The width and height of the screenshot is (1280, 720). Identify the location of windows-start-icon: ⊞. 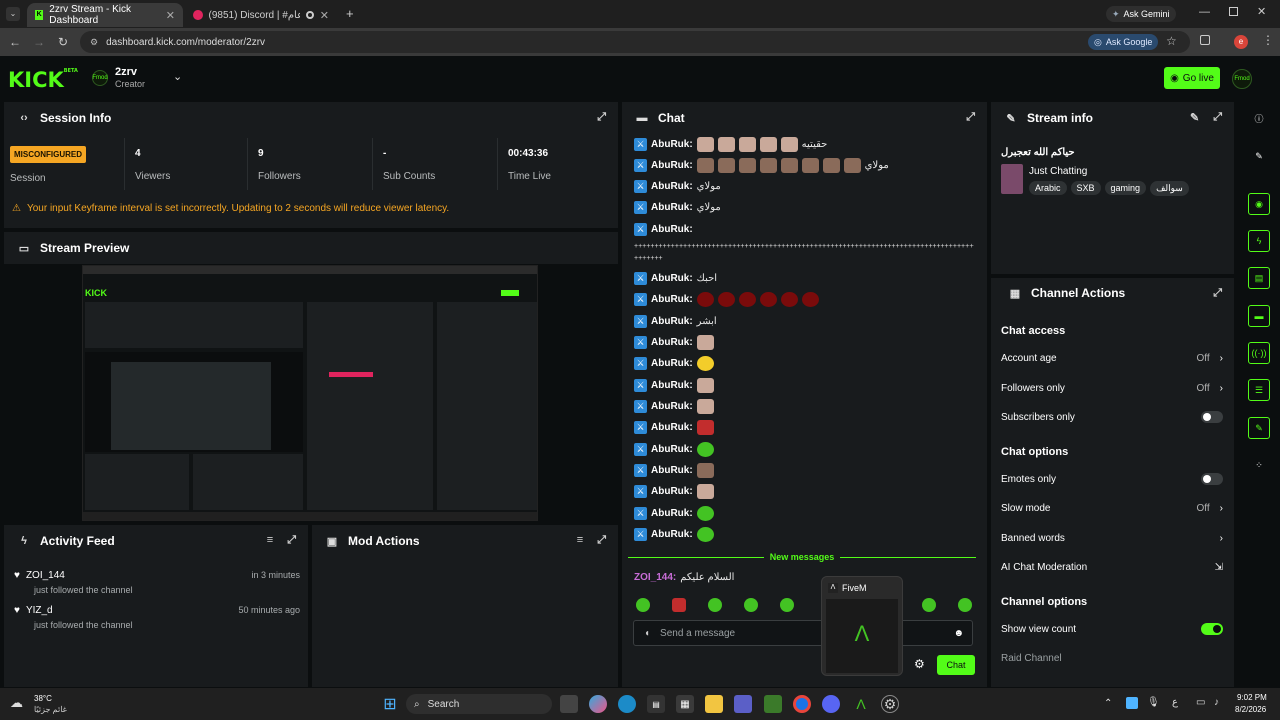
(390, 704).